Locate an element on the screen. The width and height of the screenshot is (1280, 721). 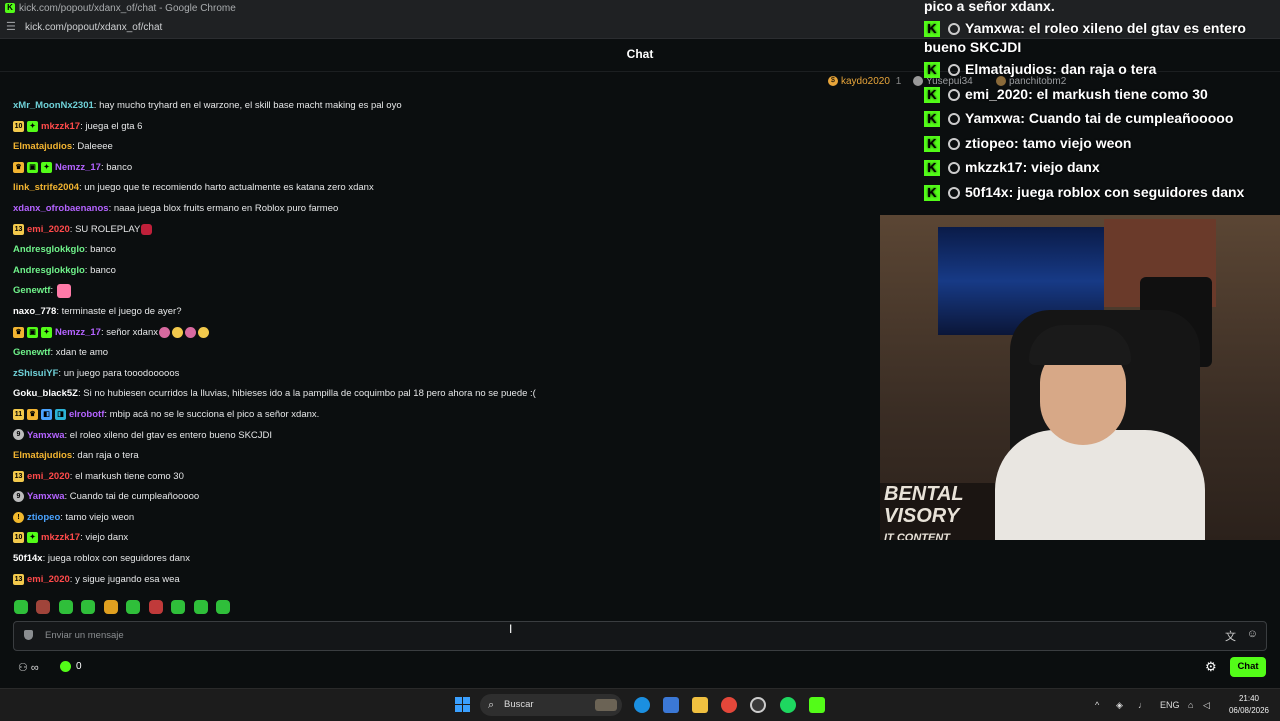
chat-message: 13 emi_2020: y sigue jugando esa wea is located at coordinates (443, 580).